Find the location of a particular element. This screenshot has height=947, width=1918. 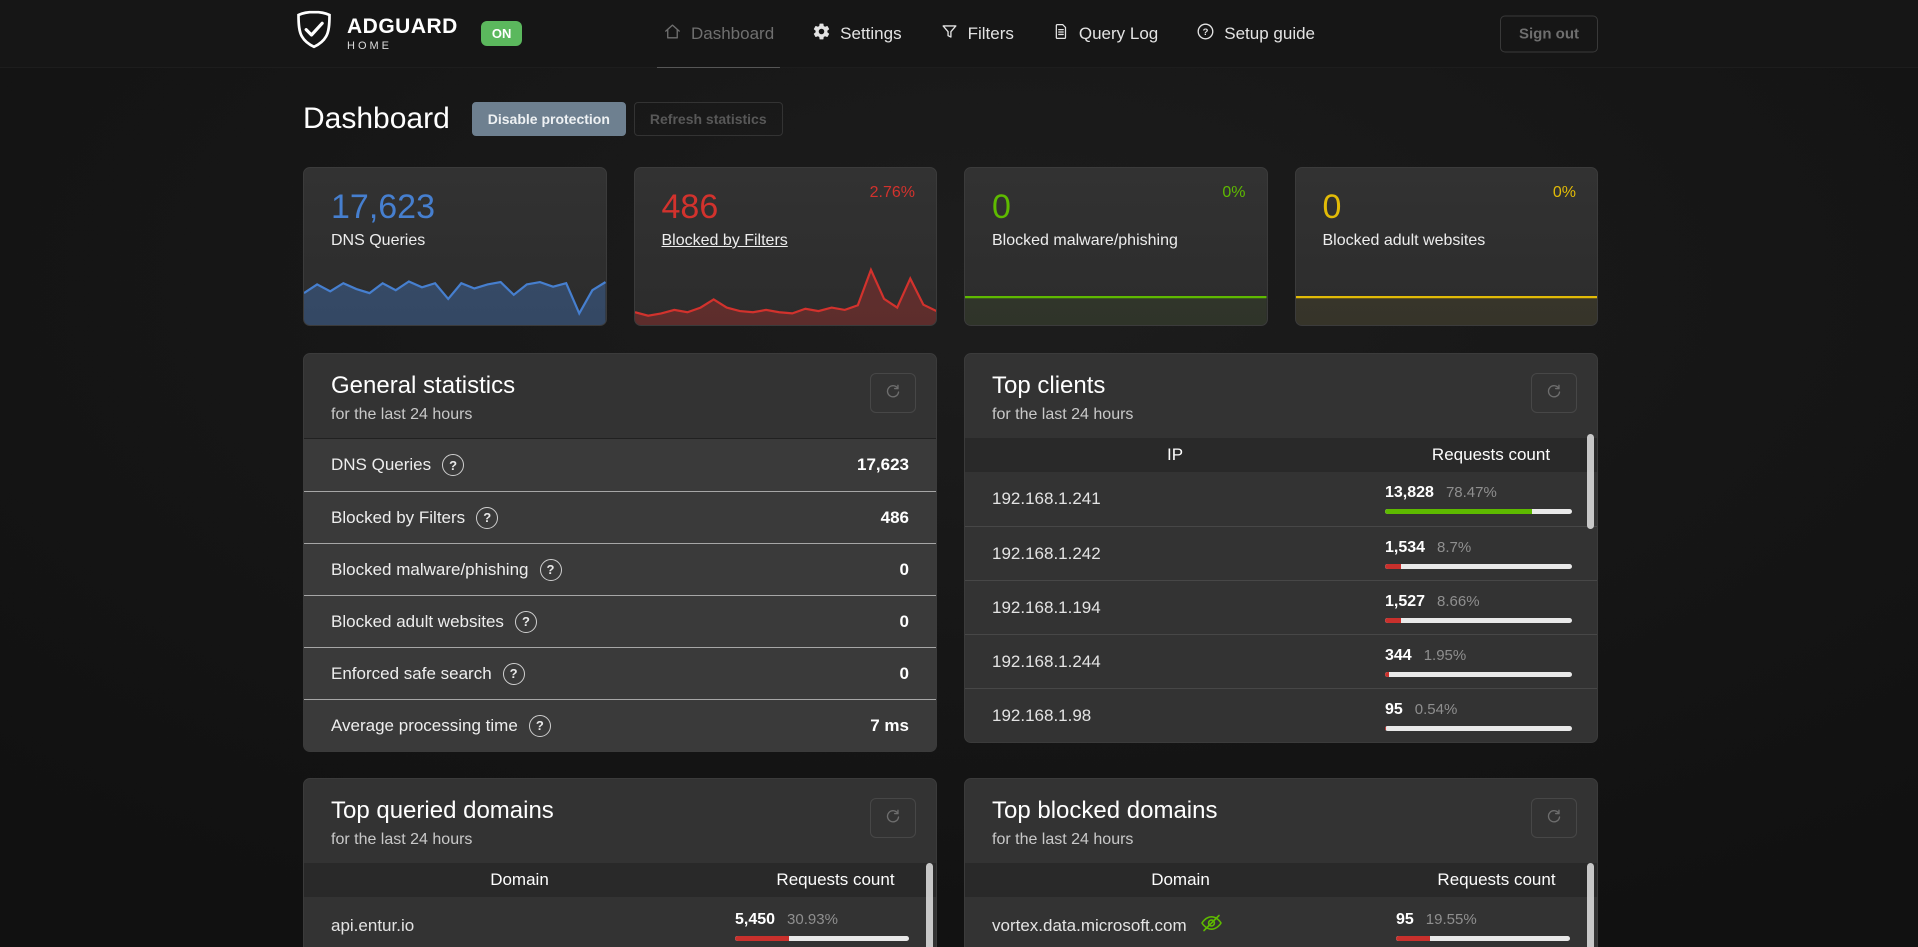

client-ip: 192.168.1.98 is located at coordinates (1042, 715).